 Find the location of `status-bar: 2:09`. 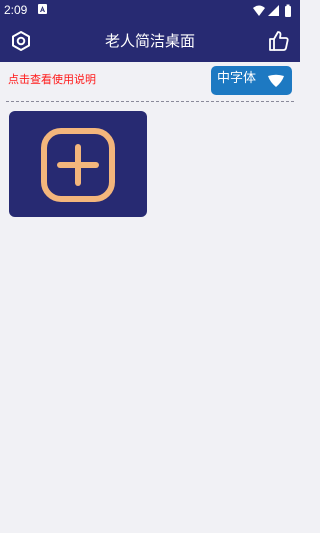

status-bar: 2:09 is located at coordinates (150, 10).